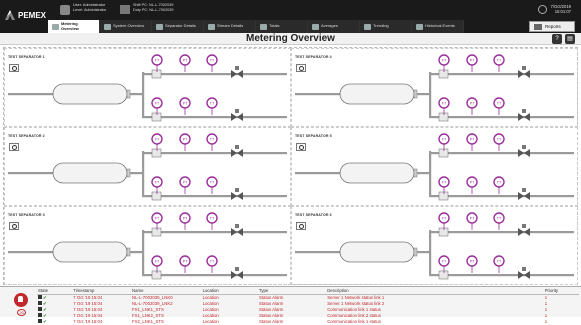  Describe the element at coordinates (25, 15) in the screenshot. I see `pemex-logo: PEMEX` at that location.